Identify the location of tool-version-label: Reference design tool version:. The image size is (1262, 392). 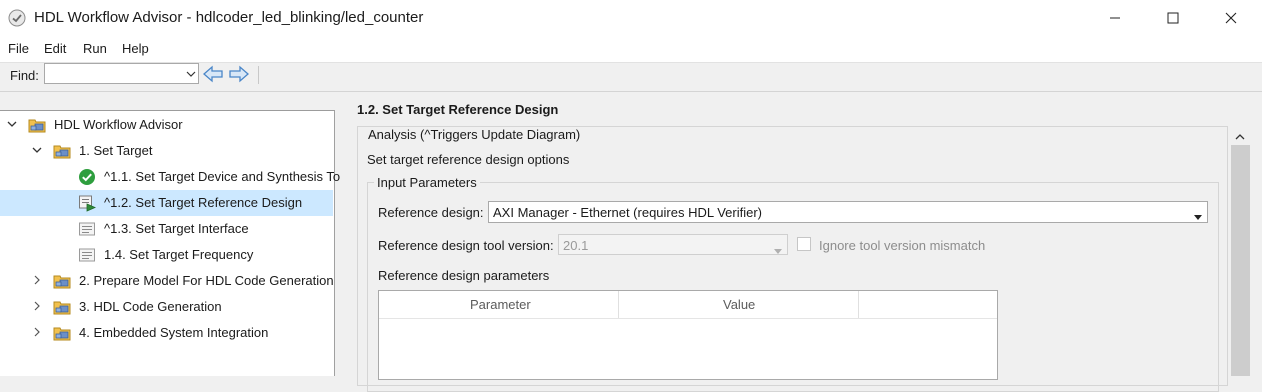
(466, 245).